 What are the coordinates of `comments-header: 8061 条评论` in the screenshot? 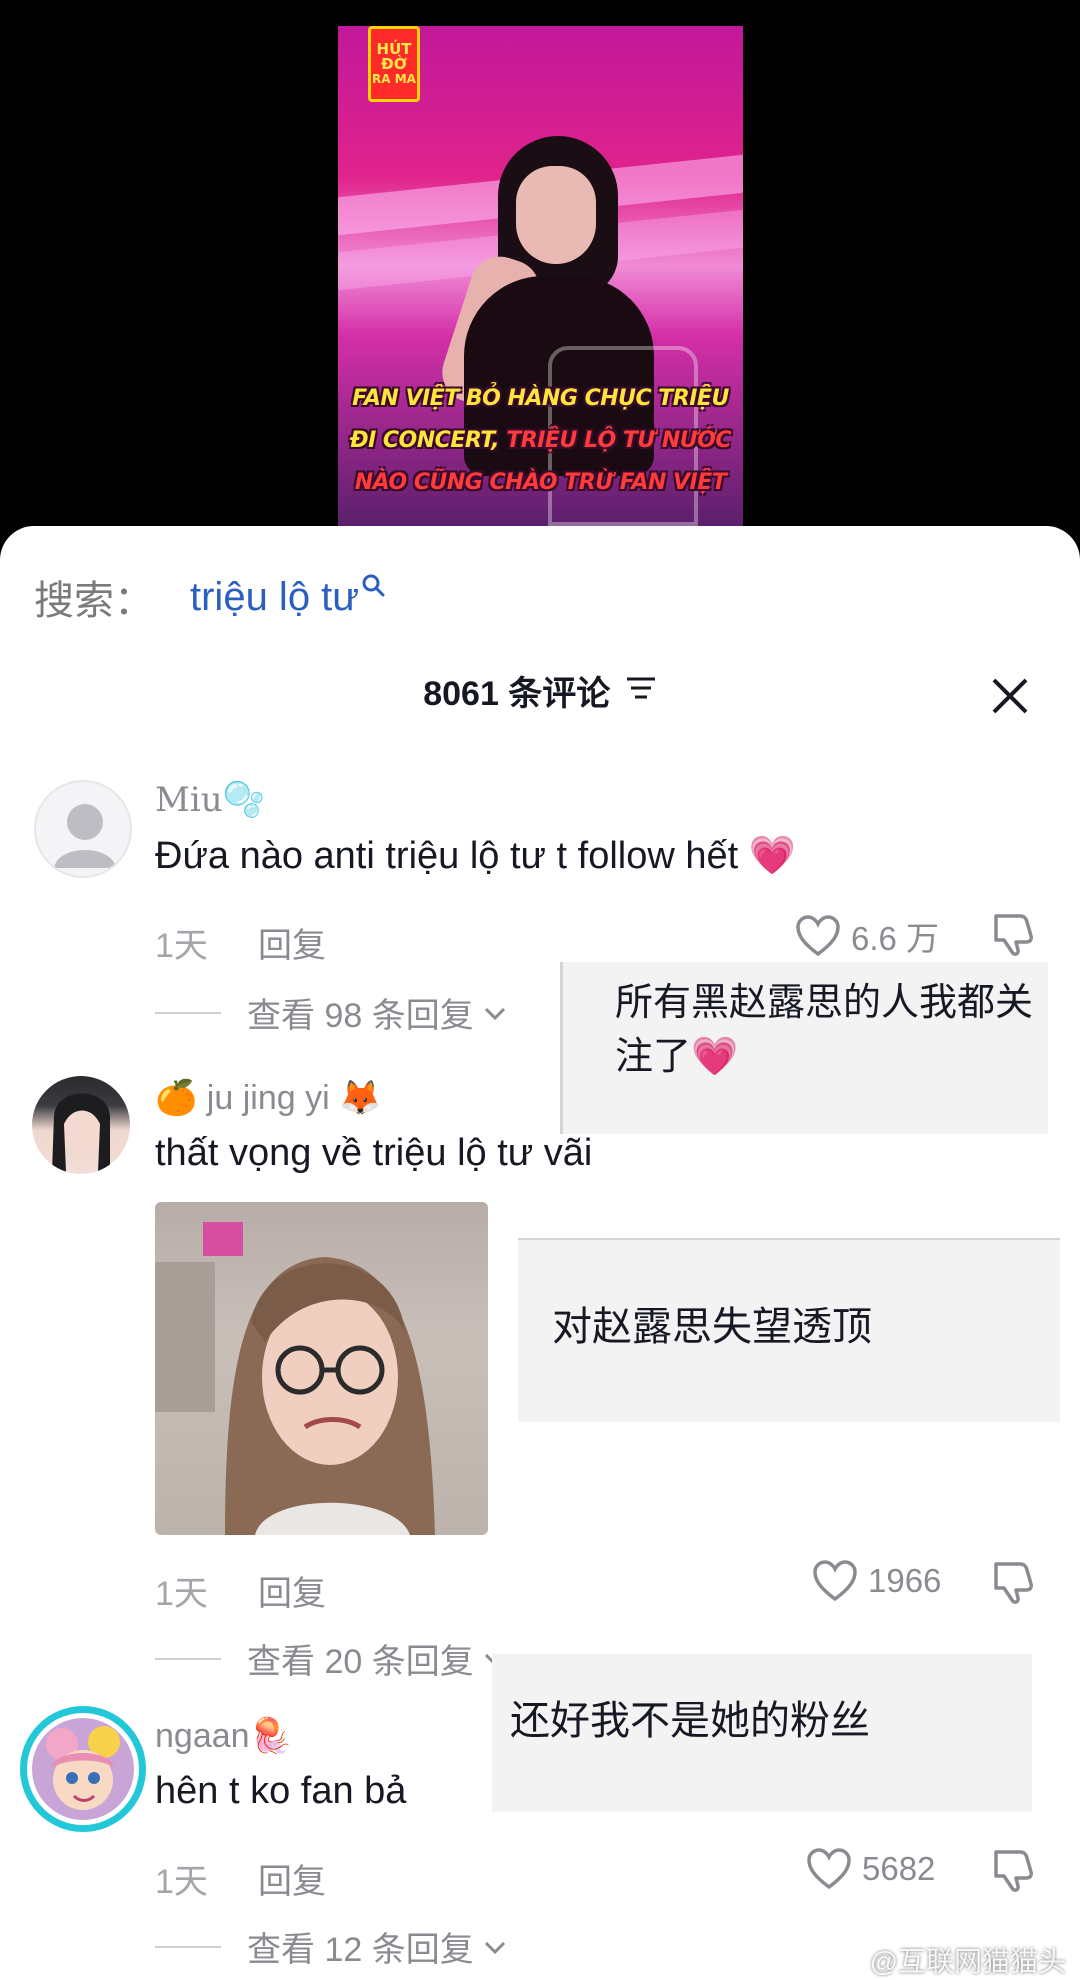 It's located at (540, 690).